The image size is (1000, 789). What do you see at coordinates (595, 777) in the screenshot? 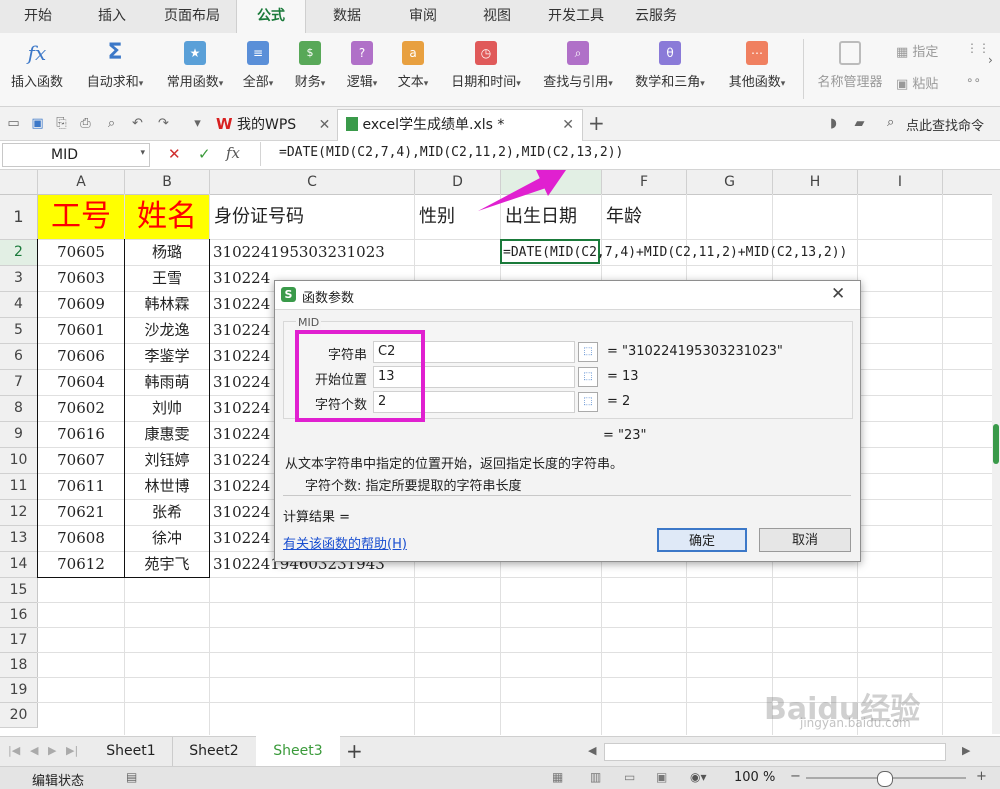
I see `page-layout-view-icon: ▥` at bounding box center [595, 777].